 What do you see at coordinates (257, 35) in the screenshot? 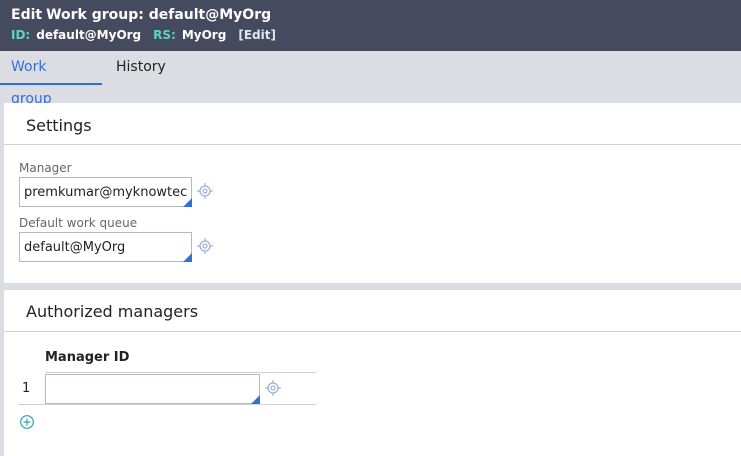
I see `edit-link: [Edit]` at bounding box center [257, 35].